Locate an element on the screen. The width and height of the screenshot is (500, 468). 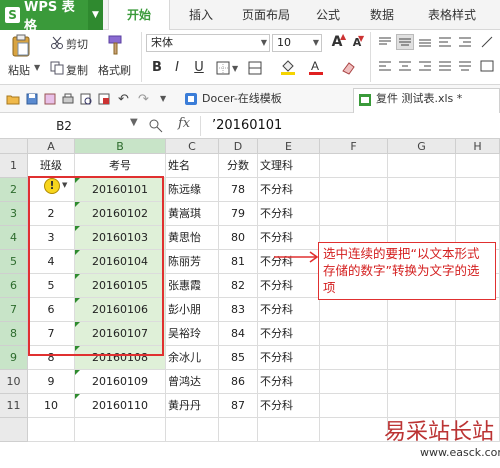
font-size-select: 10 ▼ is located at coordinates (297, 43).